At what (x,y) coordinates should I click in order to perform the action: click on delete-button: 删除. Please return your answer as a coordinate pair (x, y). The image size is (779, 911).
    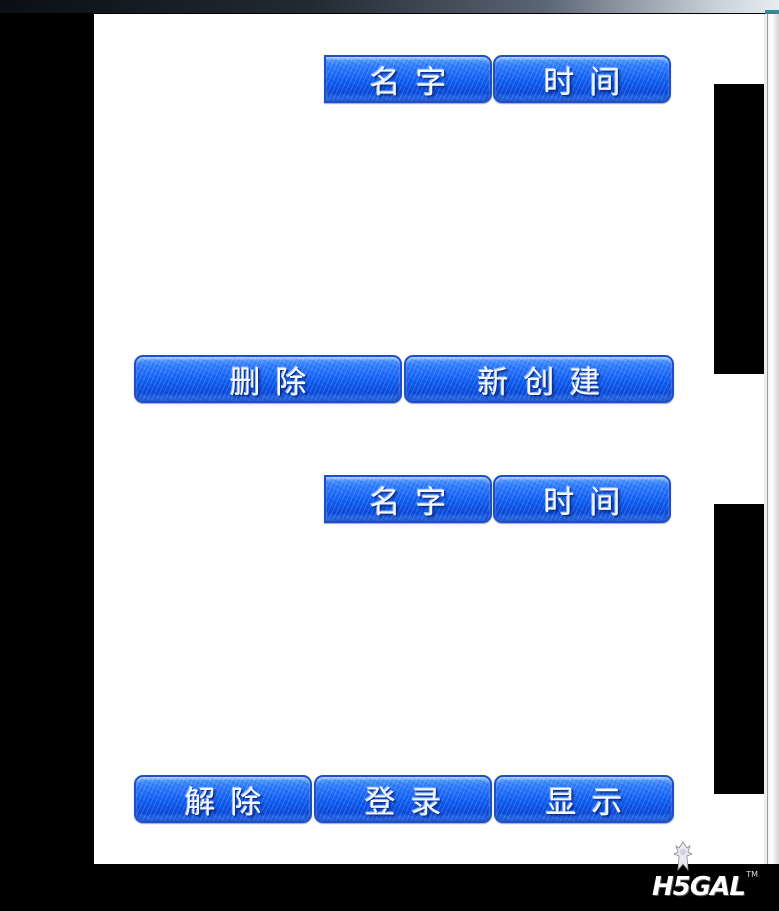
    Looking at the image, I should click on (268, 379).